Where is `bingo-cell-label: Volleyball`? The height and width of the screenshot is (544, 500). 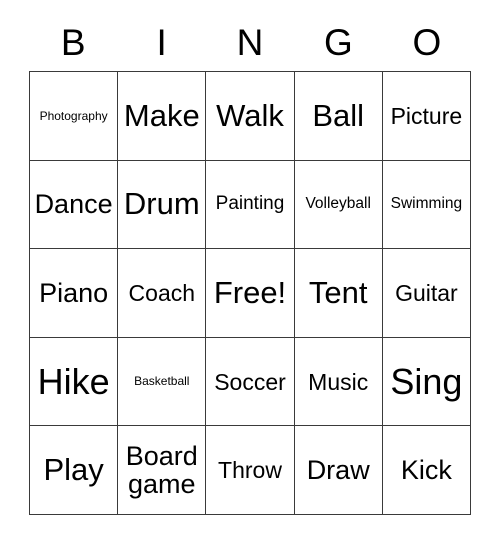 bingo-cell-label: Volleyball is located at coordinates (338, 204).